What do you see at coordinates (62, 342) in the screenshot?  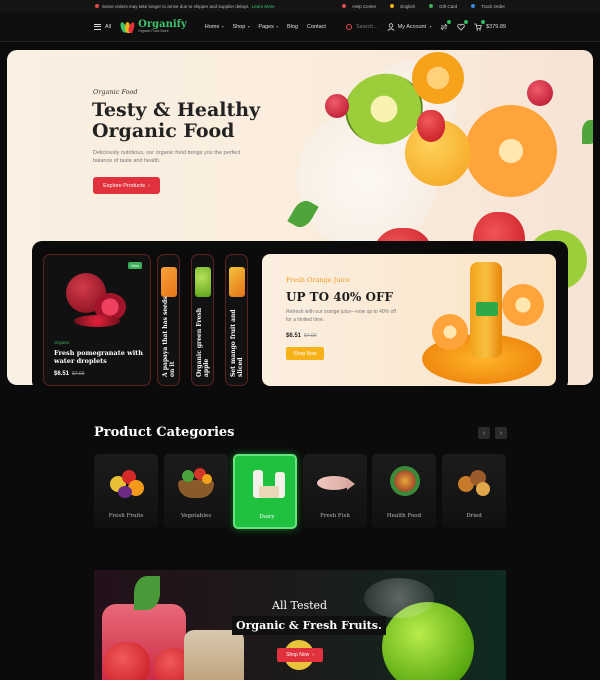 I see `product-category: Organic` at bounding box center [62, 342].